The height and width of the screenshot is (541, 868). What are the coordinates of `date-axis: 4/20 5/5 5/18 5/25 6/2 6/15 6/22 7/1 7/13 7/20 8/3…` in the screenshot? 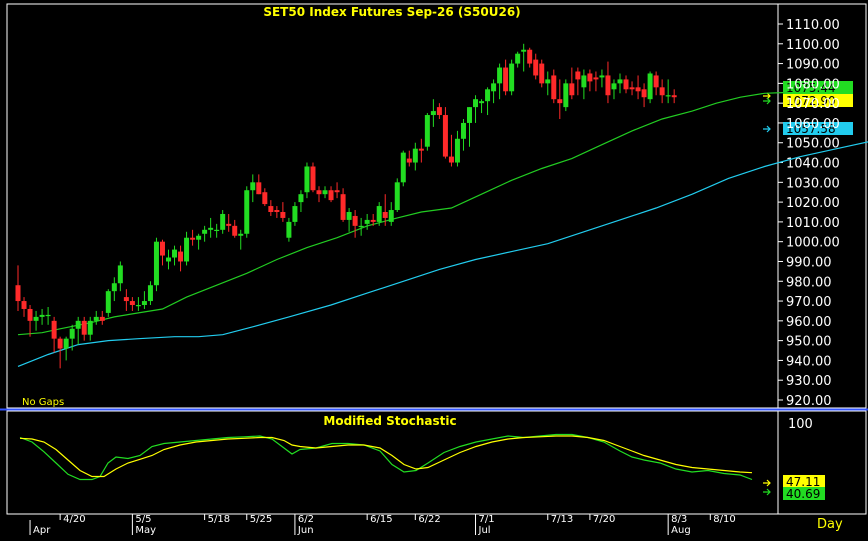 It's located at (382, 525).